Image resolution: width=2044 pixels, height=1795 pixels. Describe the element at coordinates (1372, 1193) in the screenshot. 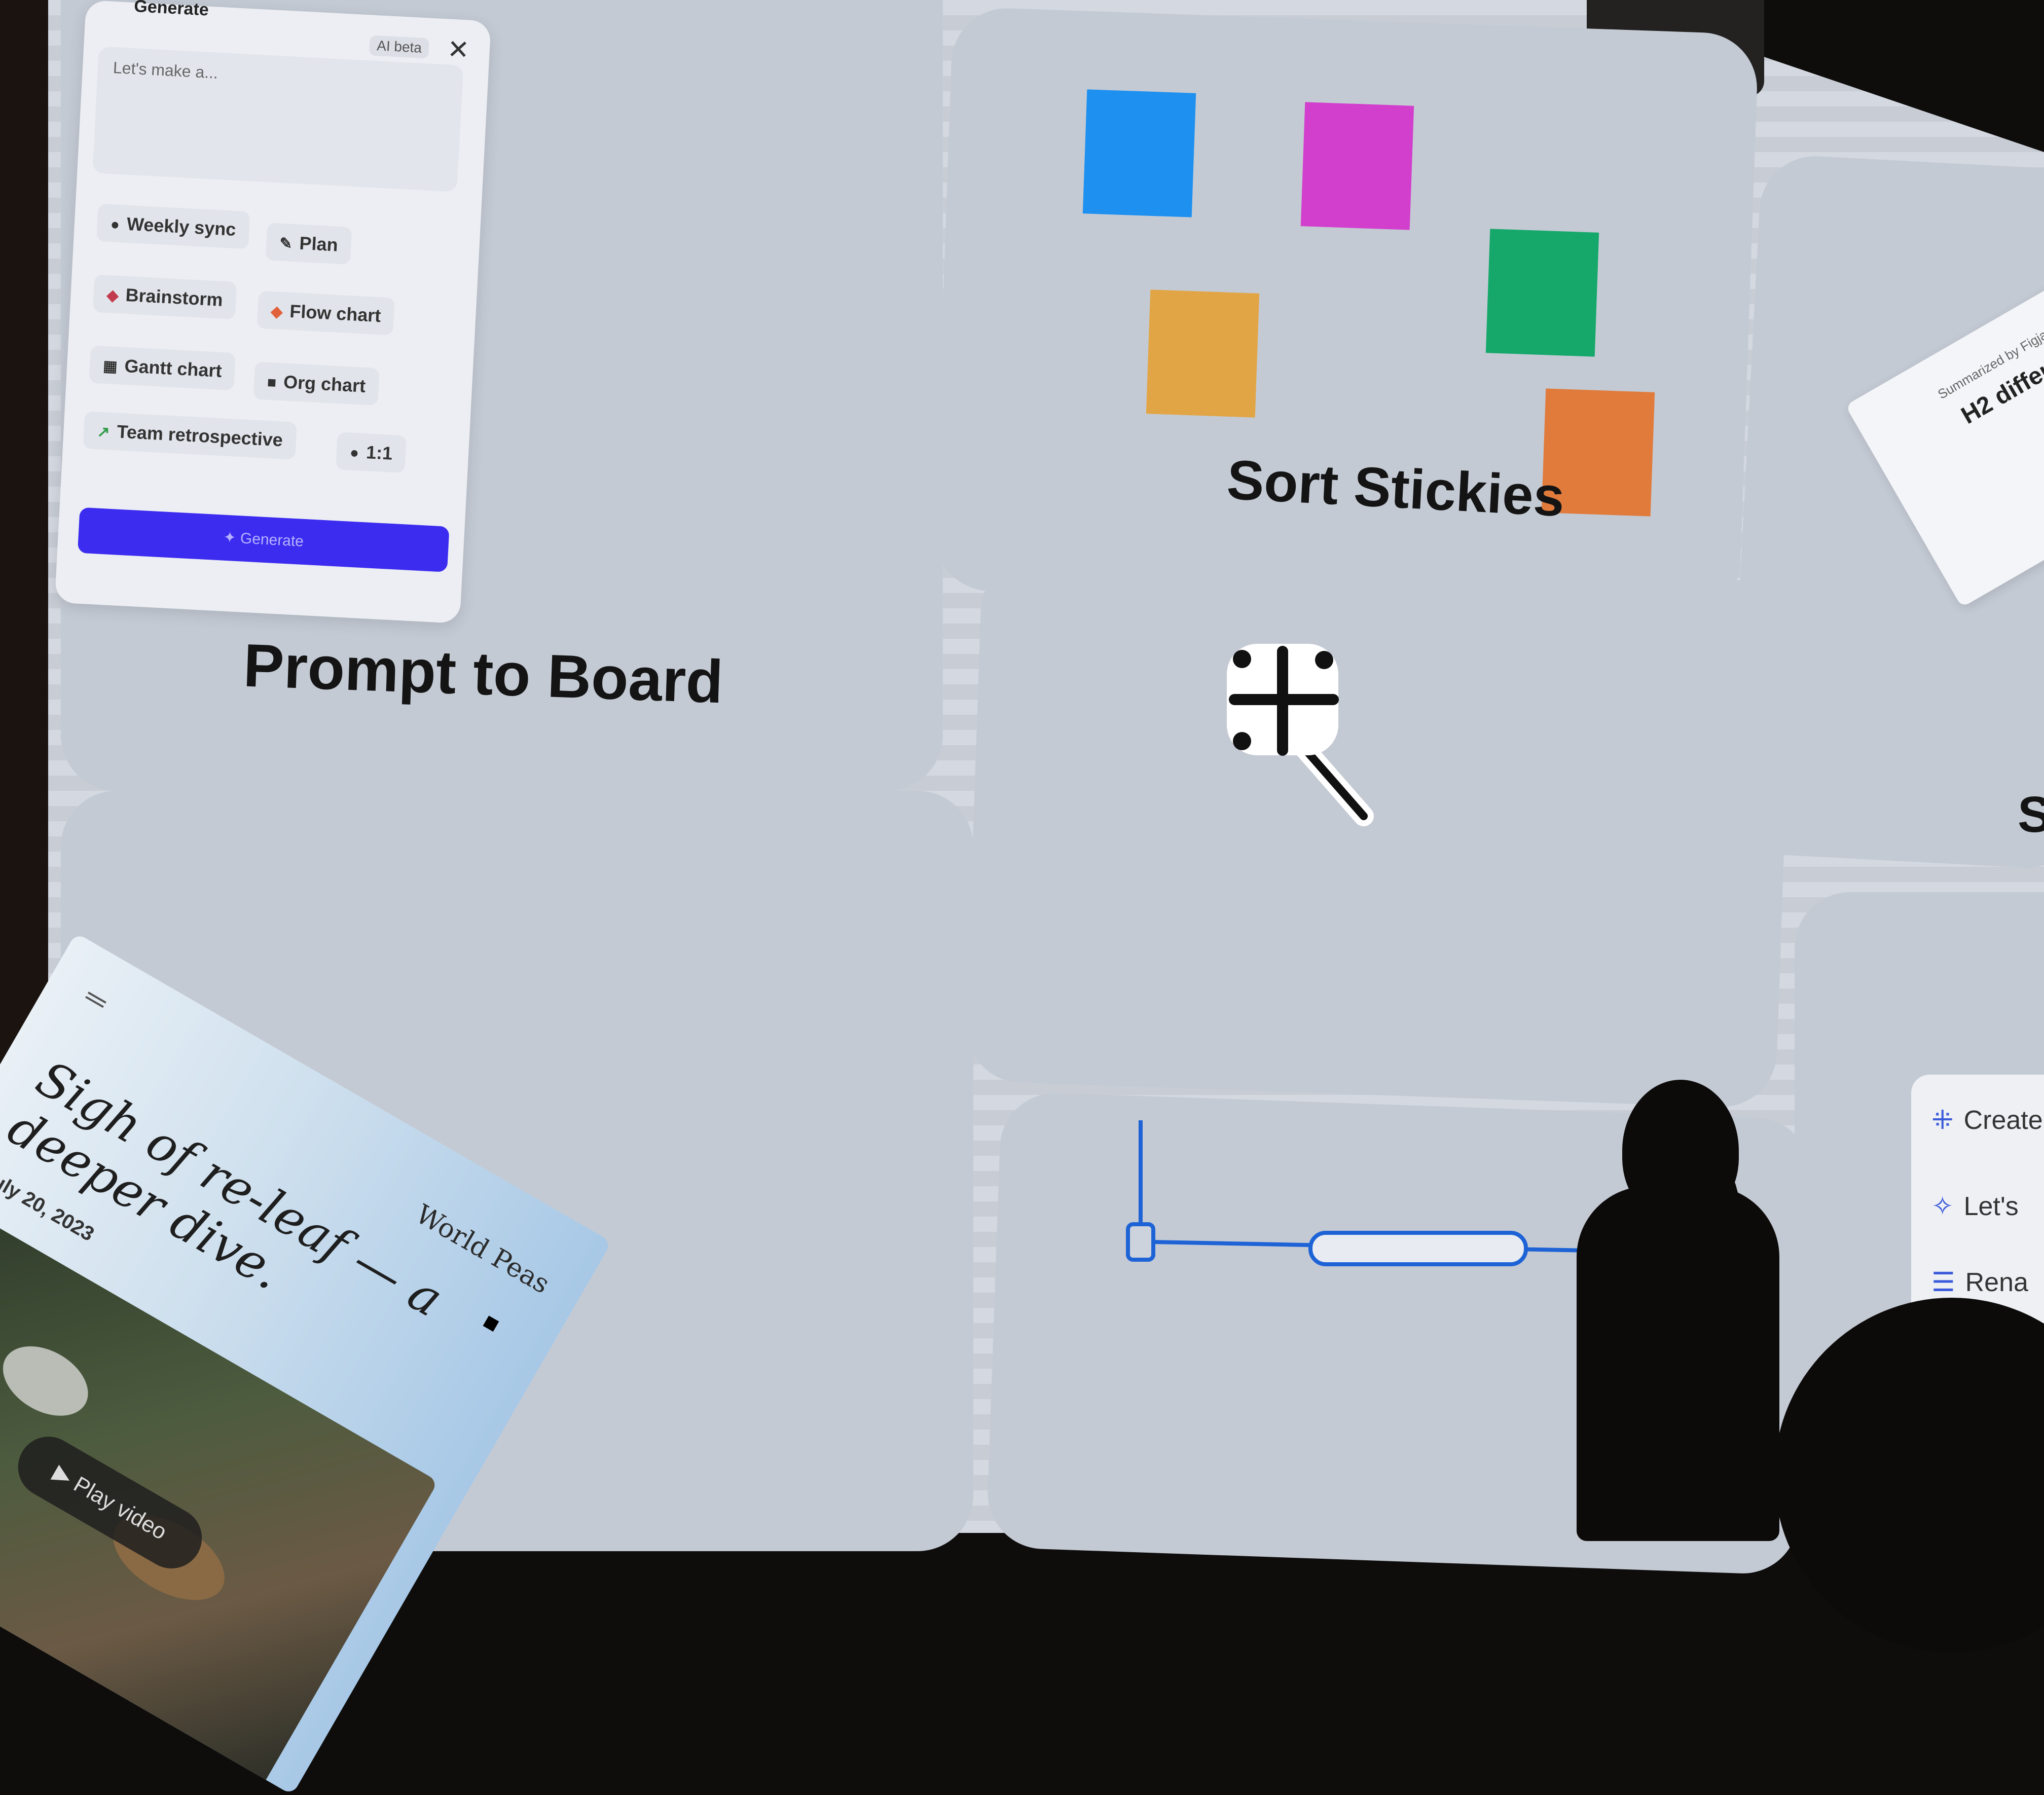

I see `connector-diagram` at that location.